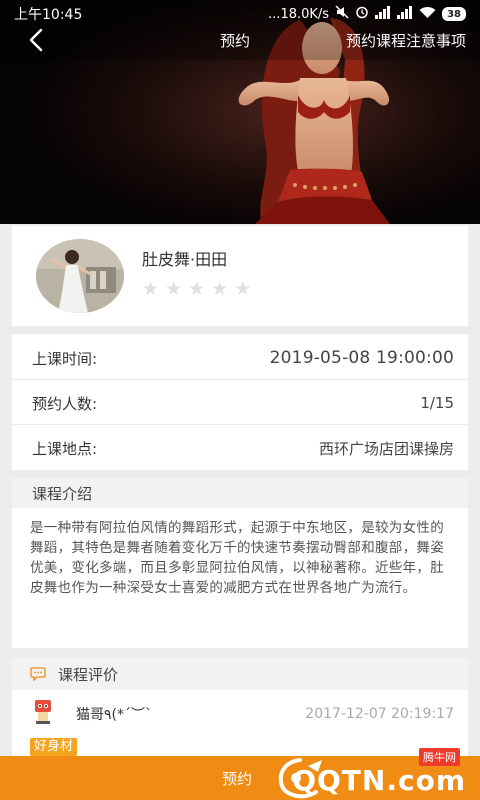  I want to click on review-time: 2017-12-07 20:19:17, so click(379, 714).